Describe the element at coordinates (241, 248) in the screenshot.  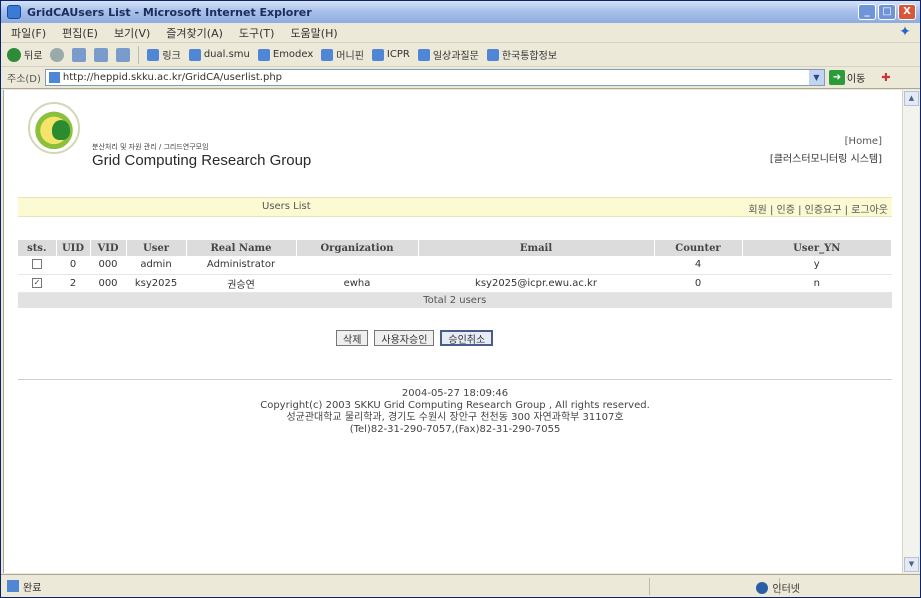
I see `col-real-name: Real Name` at that location.